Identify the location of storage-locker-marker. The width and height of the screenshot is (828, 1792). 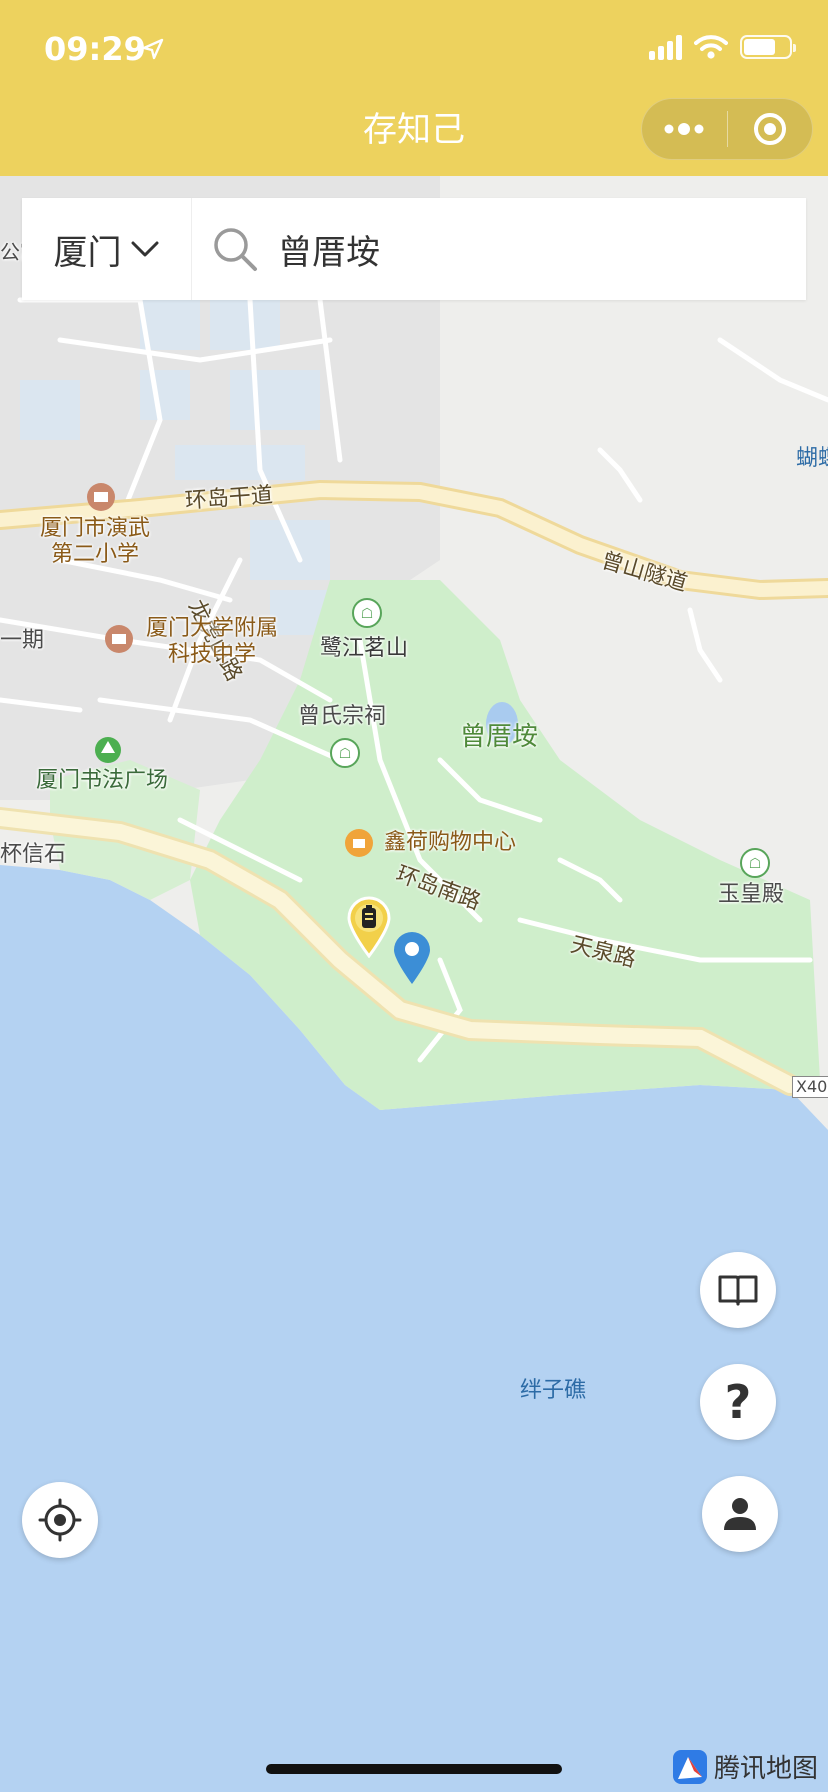
(369, 927).